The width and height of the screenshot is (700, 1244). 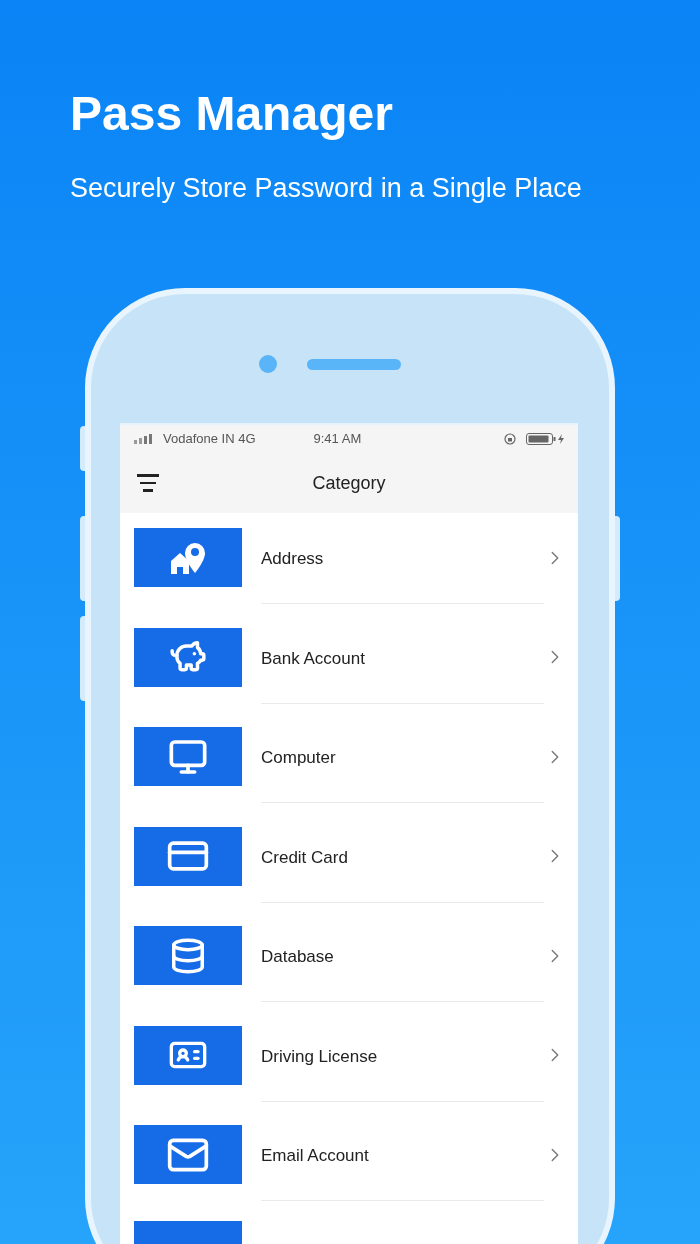 I want to click on category-row: Database, so click(x=349, y=961).